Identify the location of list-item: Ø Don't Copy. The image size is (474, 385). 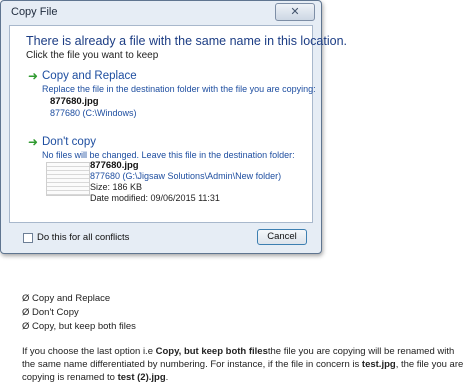
(50, 312).